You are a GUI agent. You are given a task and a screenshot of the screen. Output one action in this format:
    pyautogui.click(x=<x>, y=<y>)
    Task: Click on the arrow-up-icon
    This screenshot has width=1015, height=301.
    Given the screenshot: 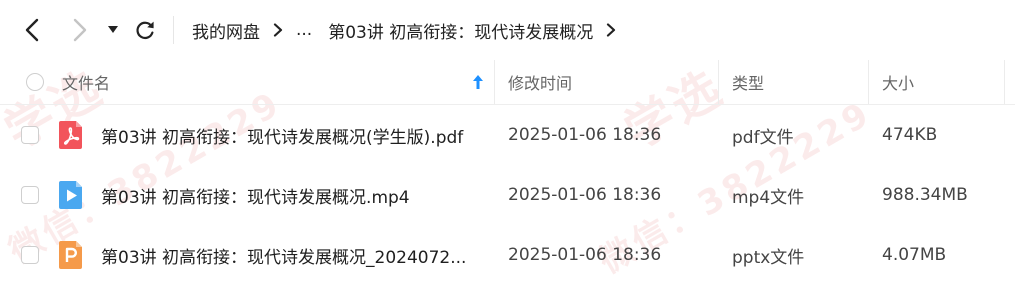 What is the action you would take?
    pyautogui.click(x=478, y=82)
    